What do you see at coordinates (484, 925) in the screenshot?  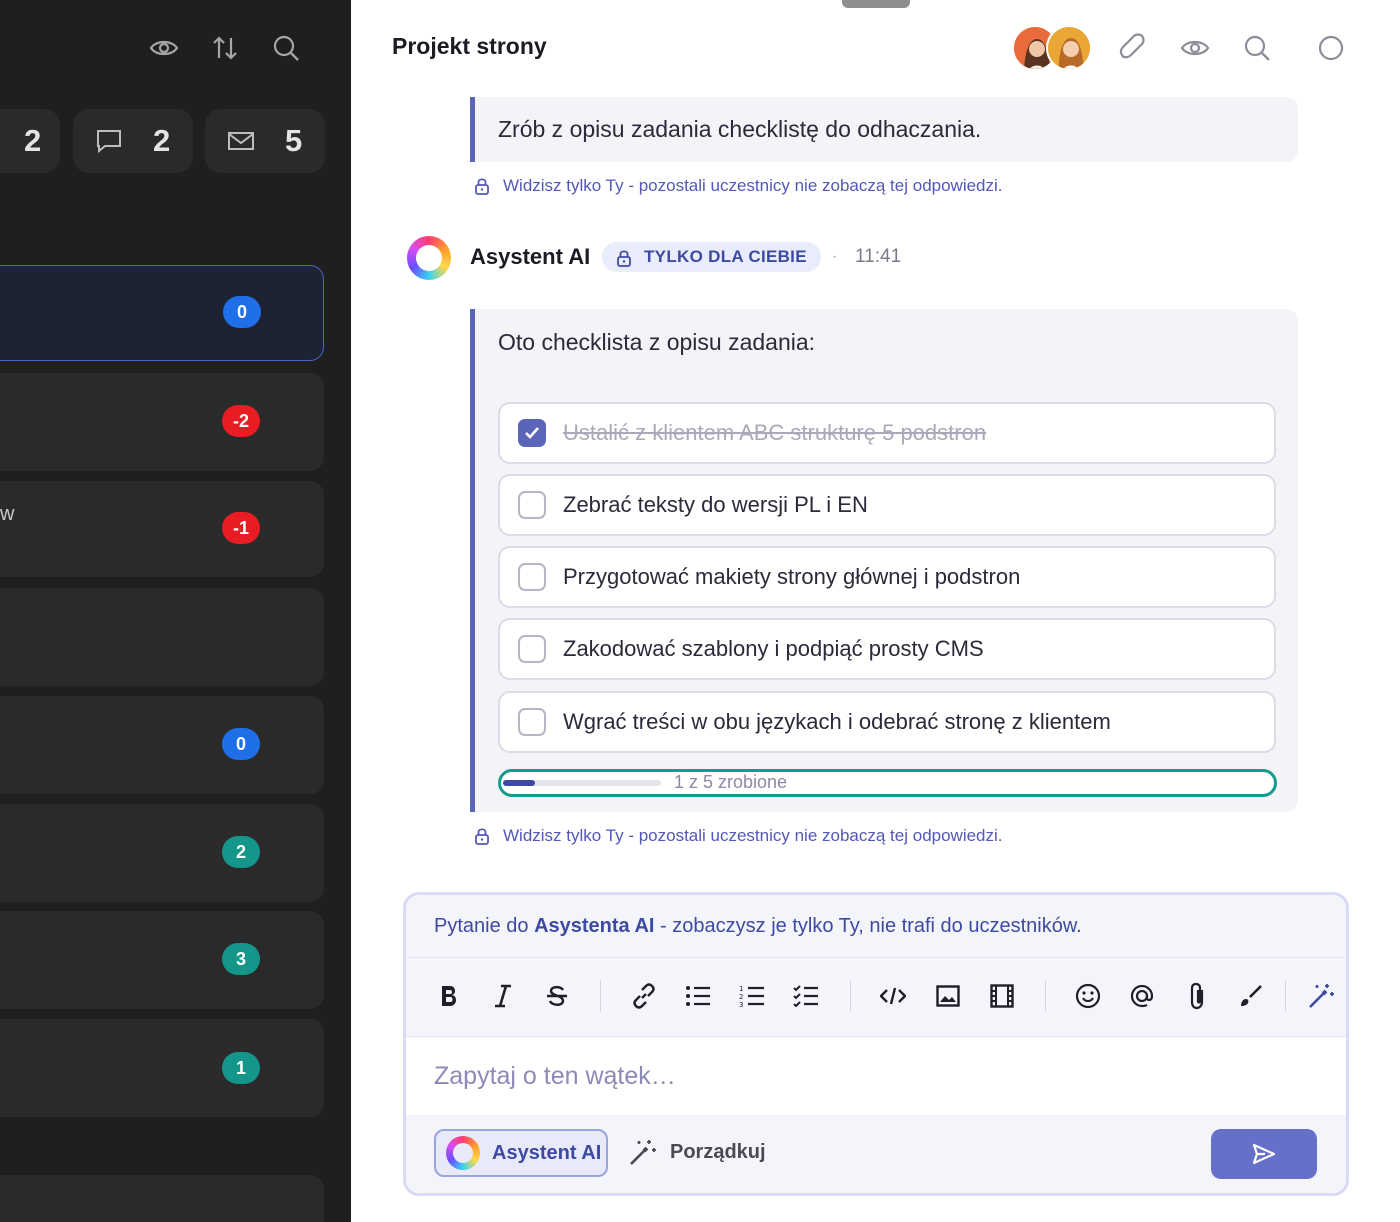 I see `hint-prefix: Pytanie do` at bounding box center [484, 925].